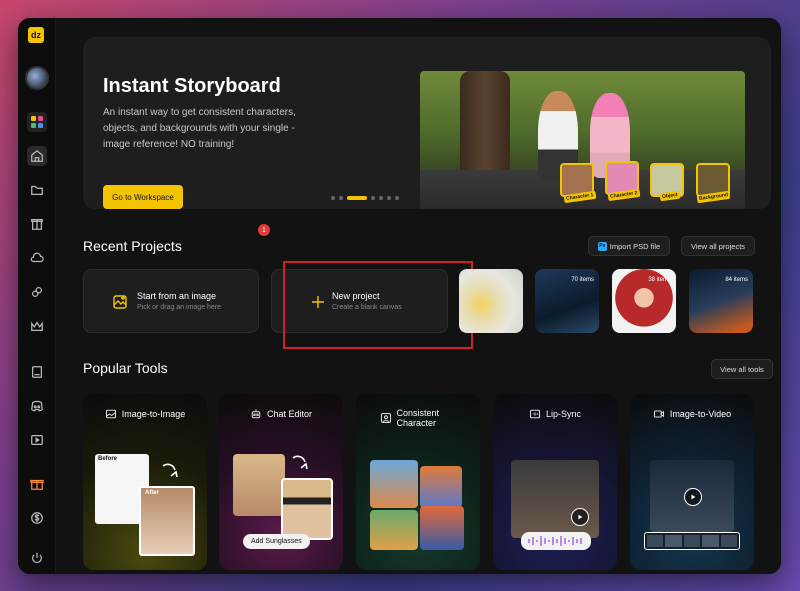  I want to click on start-image-subtitle: Pick or drag an image here, so click(179, 307).